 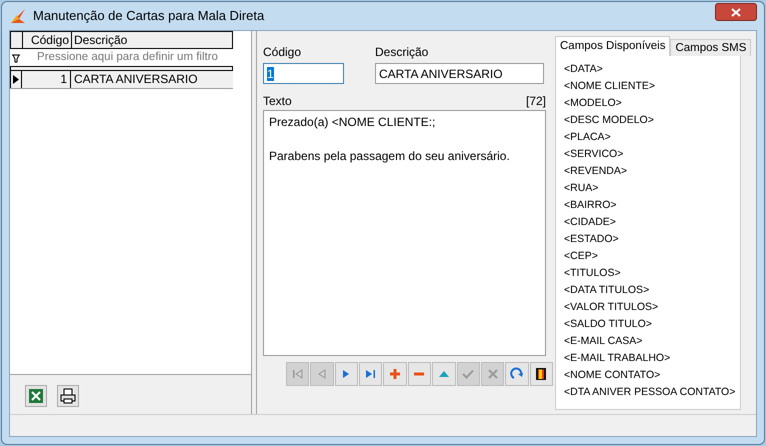 What do you see at coordinates (608, 324) in the screenshot?
I see `field-item: <SALDO TITULO>` at bounding box center [608, 324].